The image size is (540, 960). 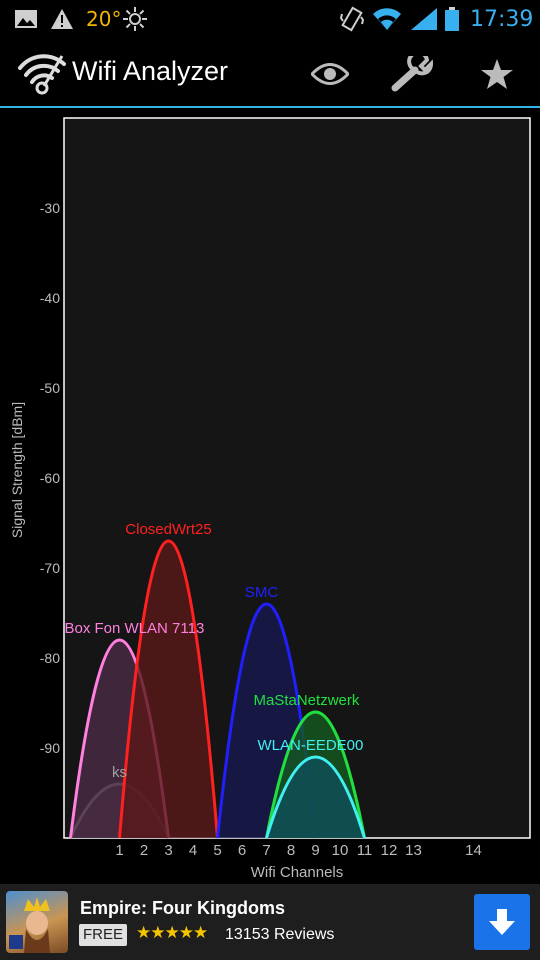 I want to click on network-label: Box Fon WLAN 7113, so click(x=135, y=628).